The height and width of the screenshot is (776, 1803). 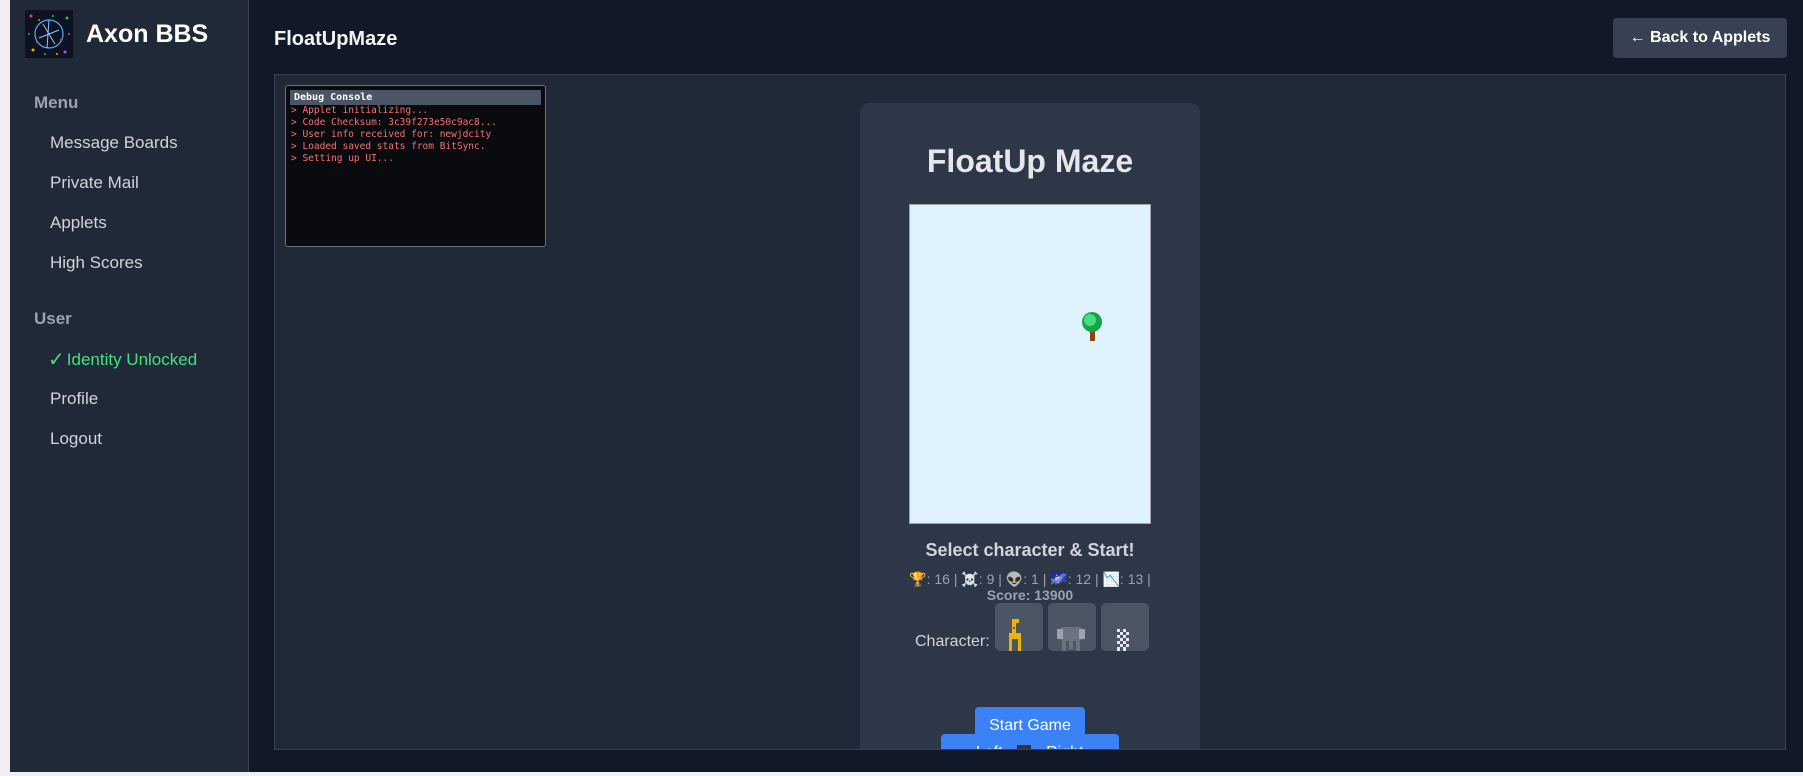 What do you see at coordinates (1030, 161) in the screenshot?
I see `game-title: FloatUp Maze` at bounding box center [1030, 161].